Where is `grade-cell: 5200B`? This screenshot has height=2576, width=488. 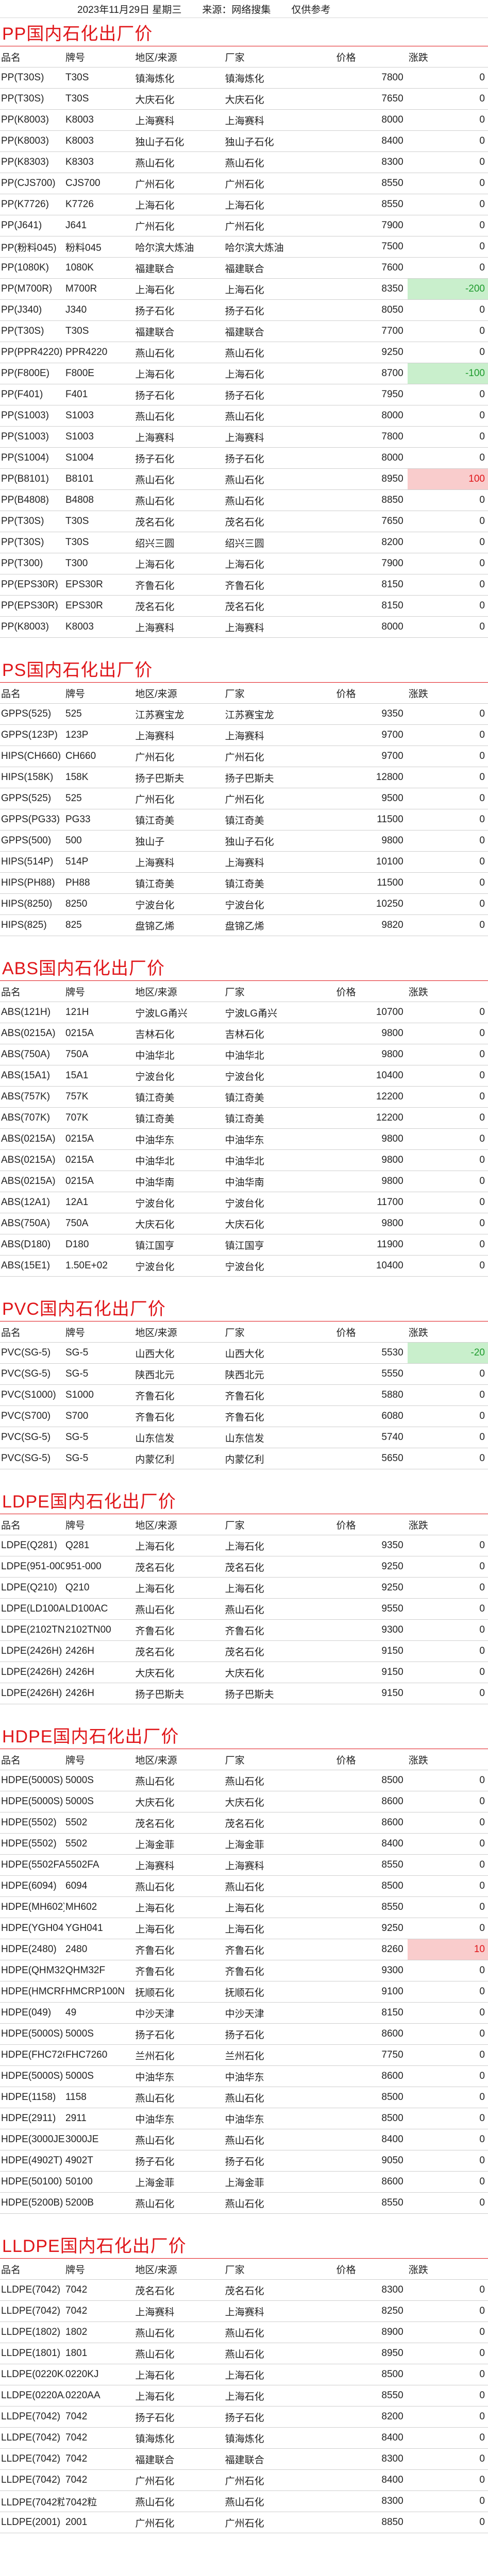 grade-cell: 5200B is located at coordinates (99, 2203).